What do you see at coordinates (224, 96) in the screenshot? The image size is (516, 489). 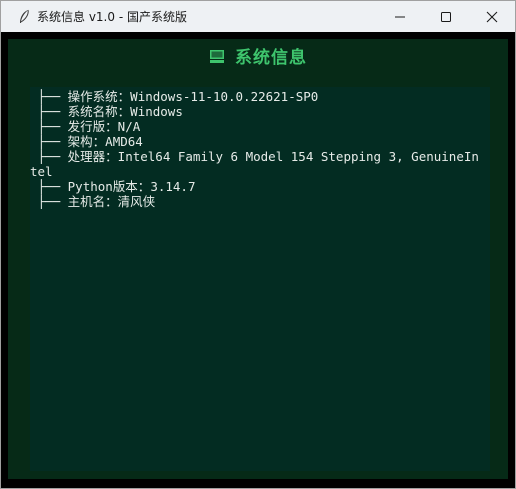 I see `info-value: Windows-11-10.0.22621-SP0` at bounding box center [224, 96].